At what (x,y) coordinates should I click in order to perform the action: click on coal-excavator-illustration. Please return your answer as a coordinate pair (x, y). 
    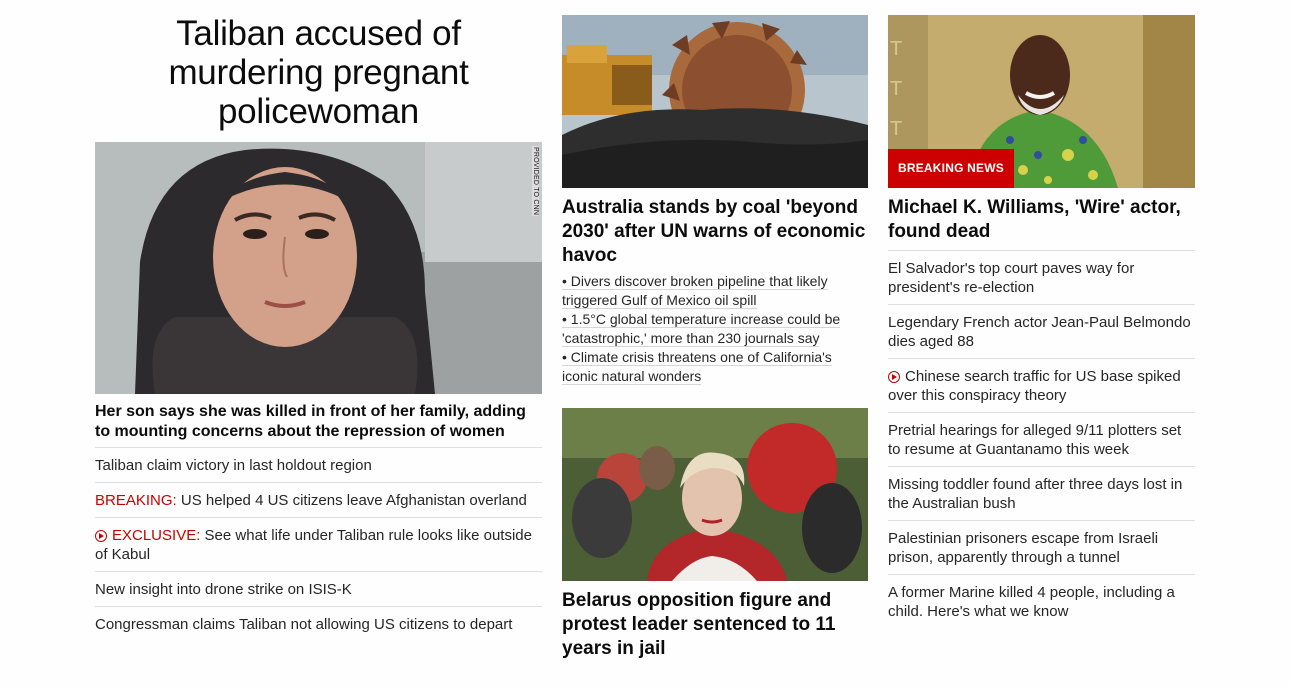
    Looking at the image, I should click on (715, 101).